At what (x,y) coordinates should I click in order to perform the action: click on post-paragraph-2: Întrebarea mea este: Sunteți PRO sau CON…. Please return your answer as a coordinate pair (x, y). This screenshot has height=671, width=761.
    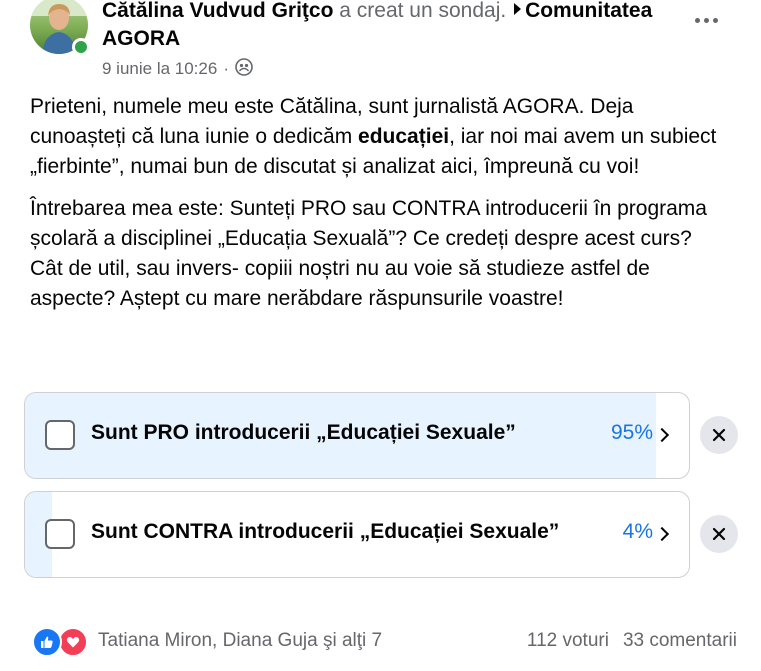
    Looking at the image, I should click on (368, 253).